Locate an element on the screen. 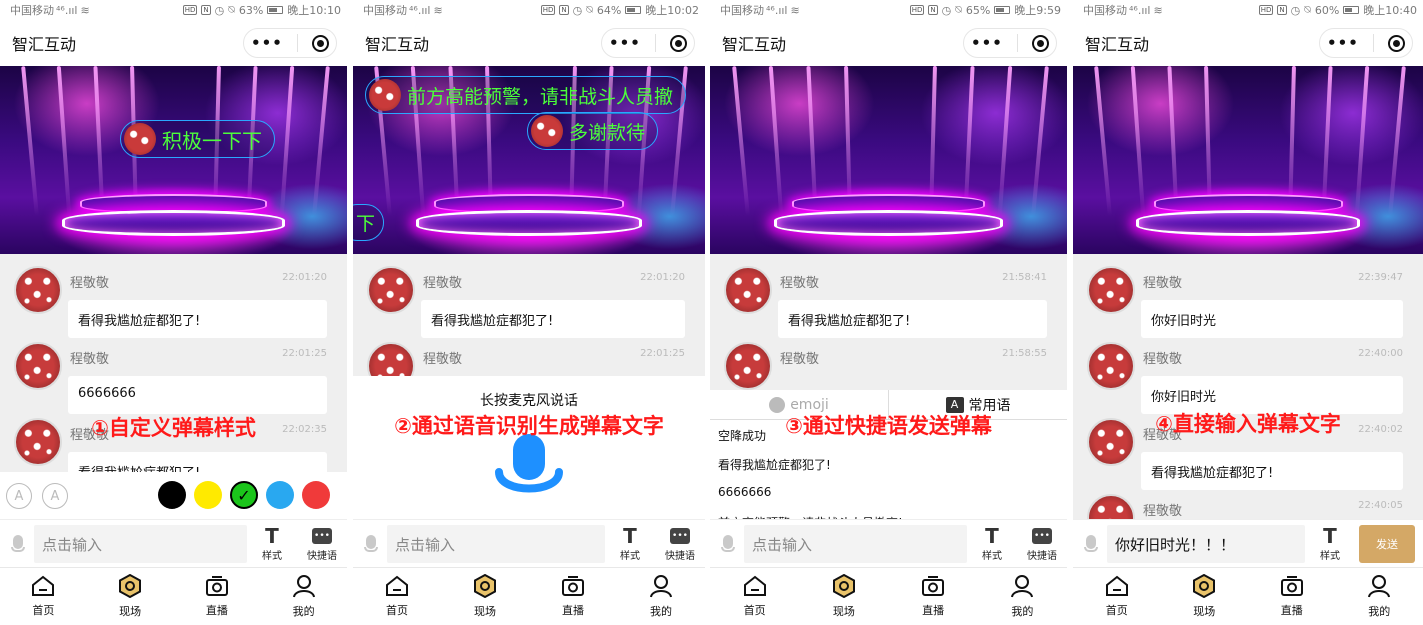  tab-label: 直播 is located at coordinates (933, 610).